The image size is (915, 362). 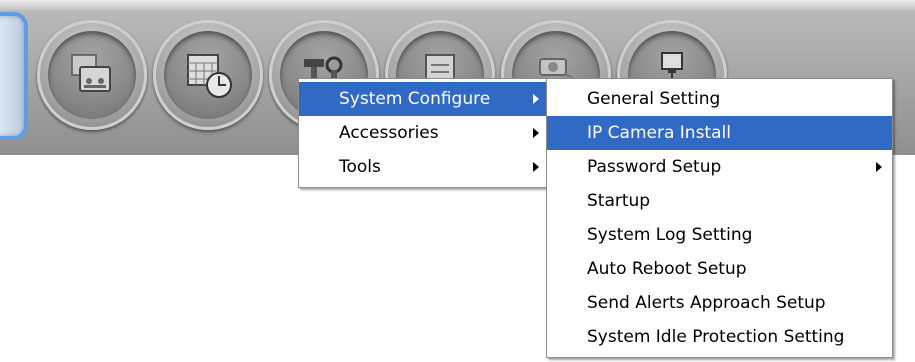 I want to click on playback-icon, so click(x=91, y=73).